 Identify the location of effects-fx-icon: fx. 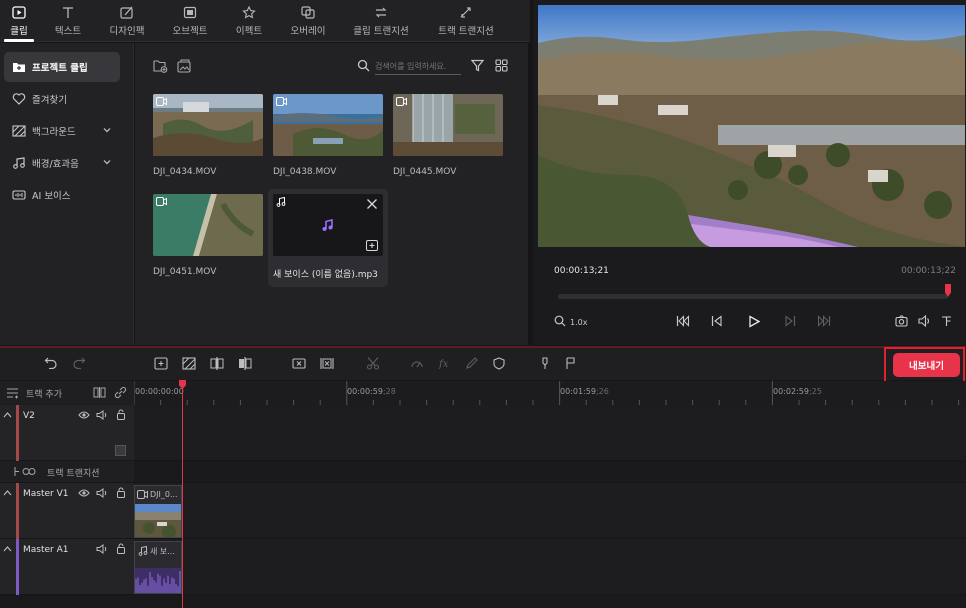
(445, 363).